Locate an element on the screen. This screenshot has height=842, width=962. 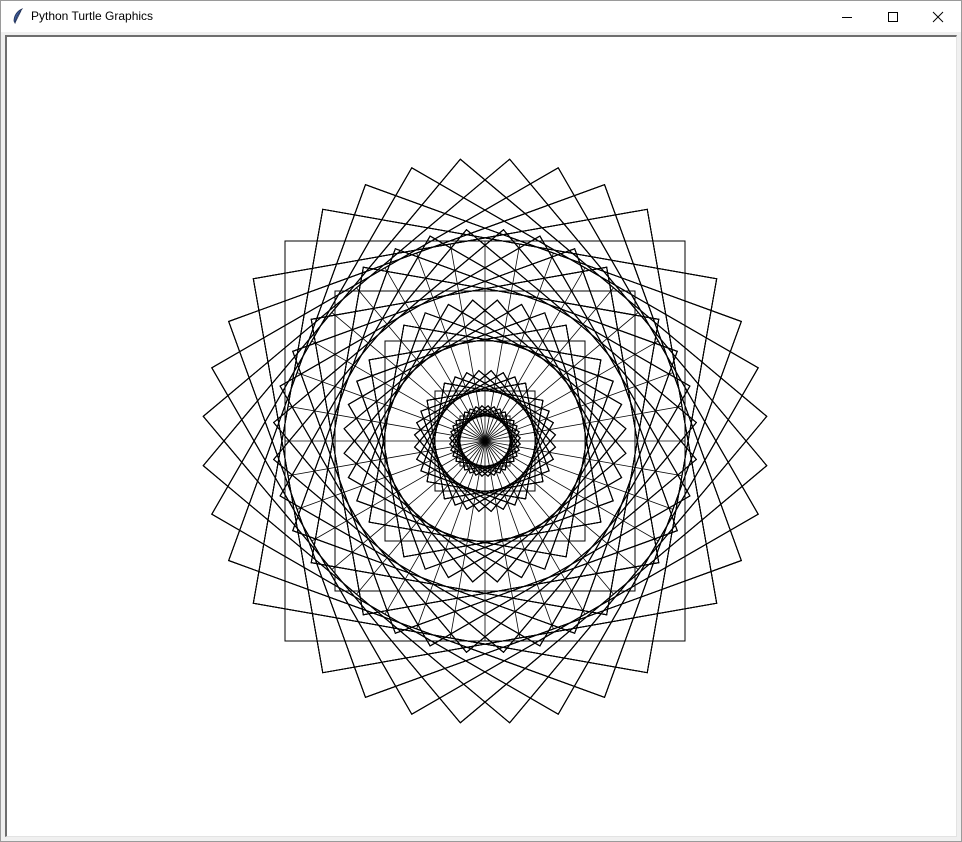
maximize-icon is located at coordinates (893, 16).